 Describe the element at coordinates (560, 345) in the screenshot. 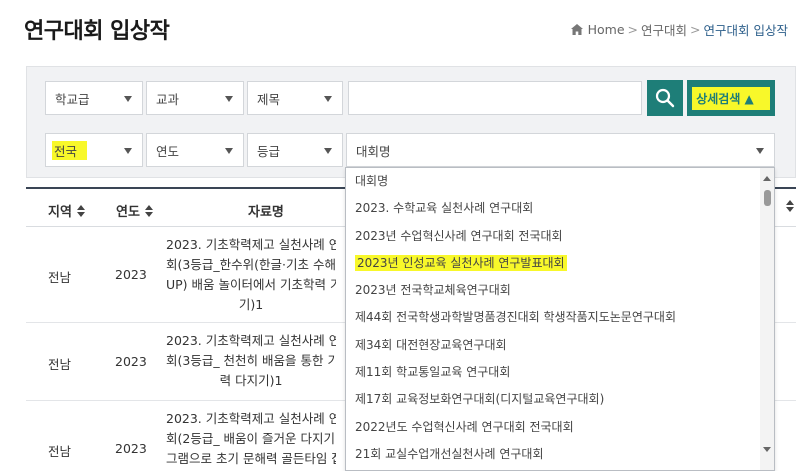

I see `dropdown-option: 제34회 대전현장교육연구대회` at that location.